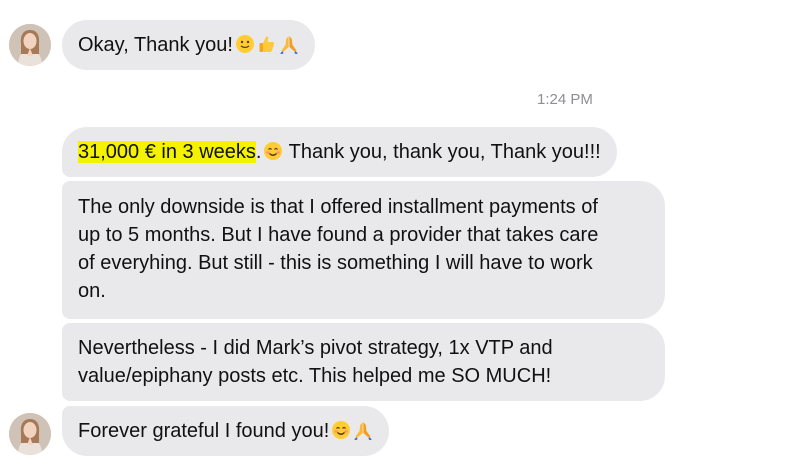  What do you see at coordinates (258, 152) in the screenshot?
I see `message-text: .` at bounding box center [258, 152].